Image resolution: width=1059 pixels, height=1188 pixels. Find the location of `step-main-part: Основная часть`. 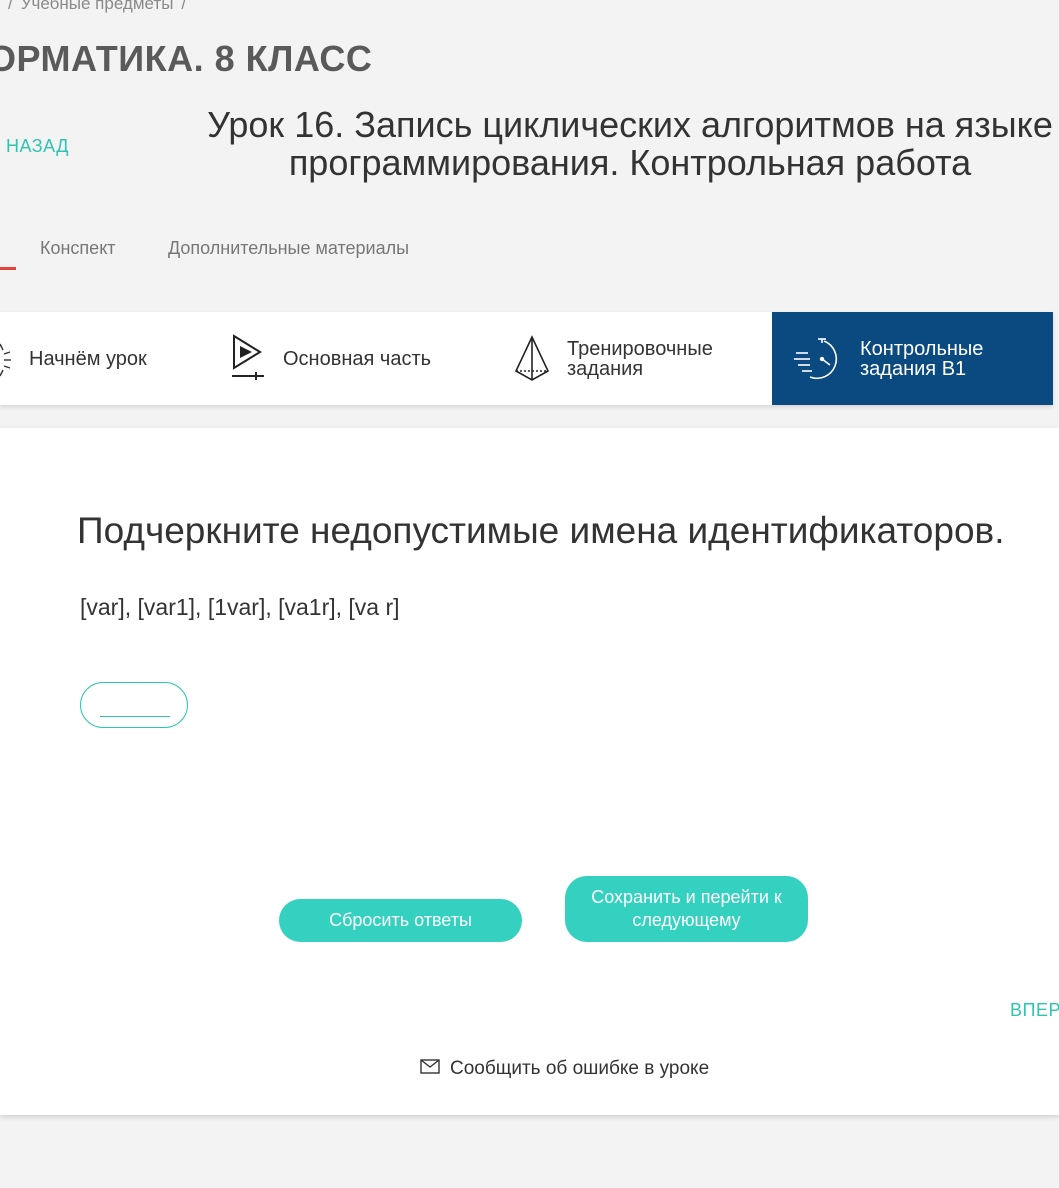

step-main-part: Основная часть is located at coordinates (355, 358).